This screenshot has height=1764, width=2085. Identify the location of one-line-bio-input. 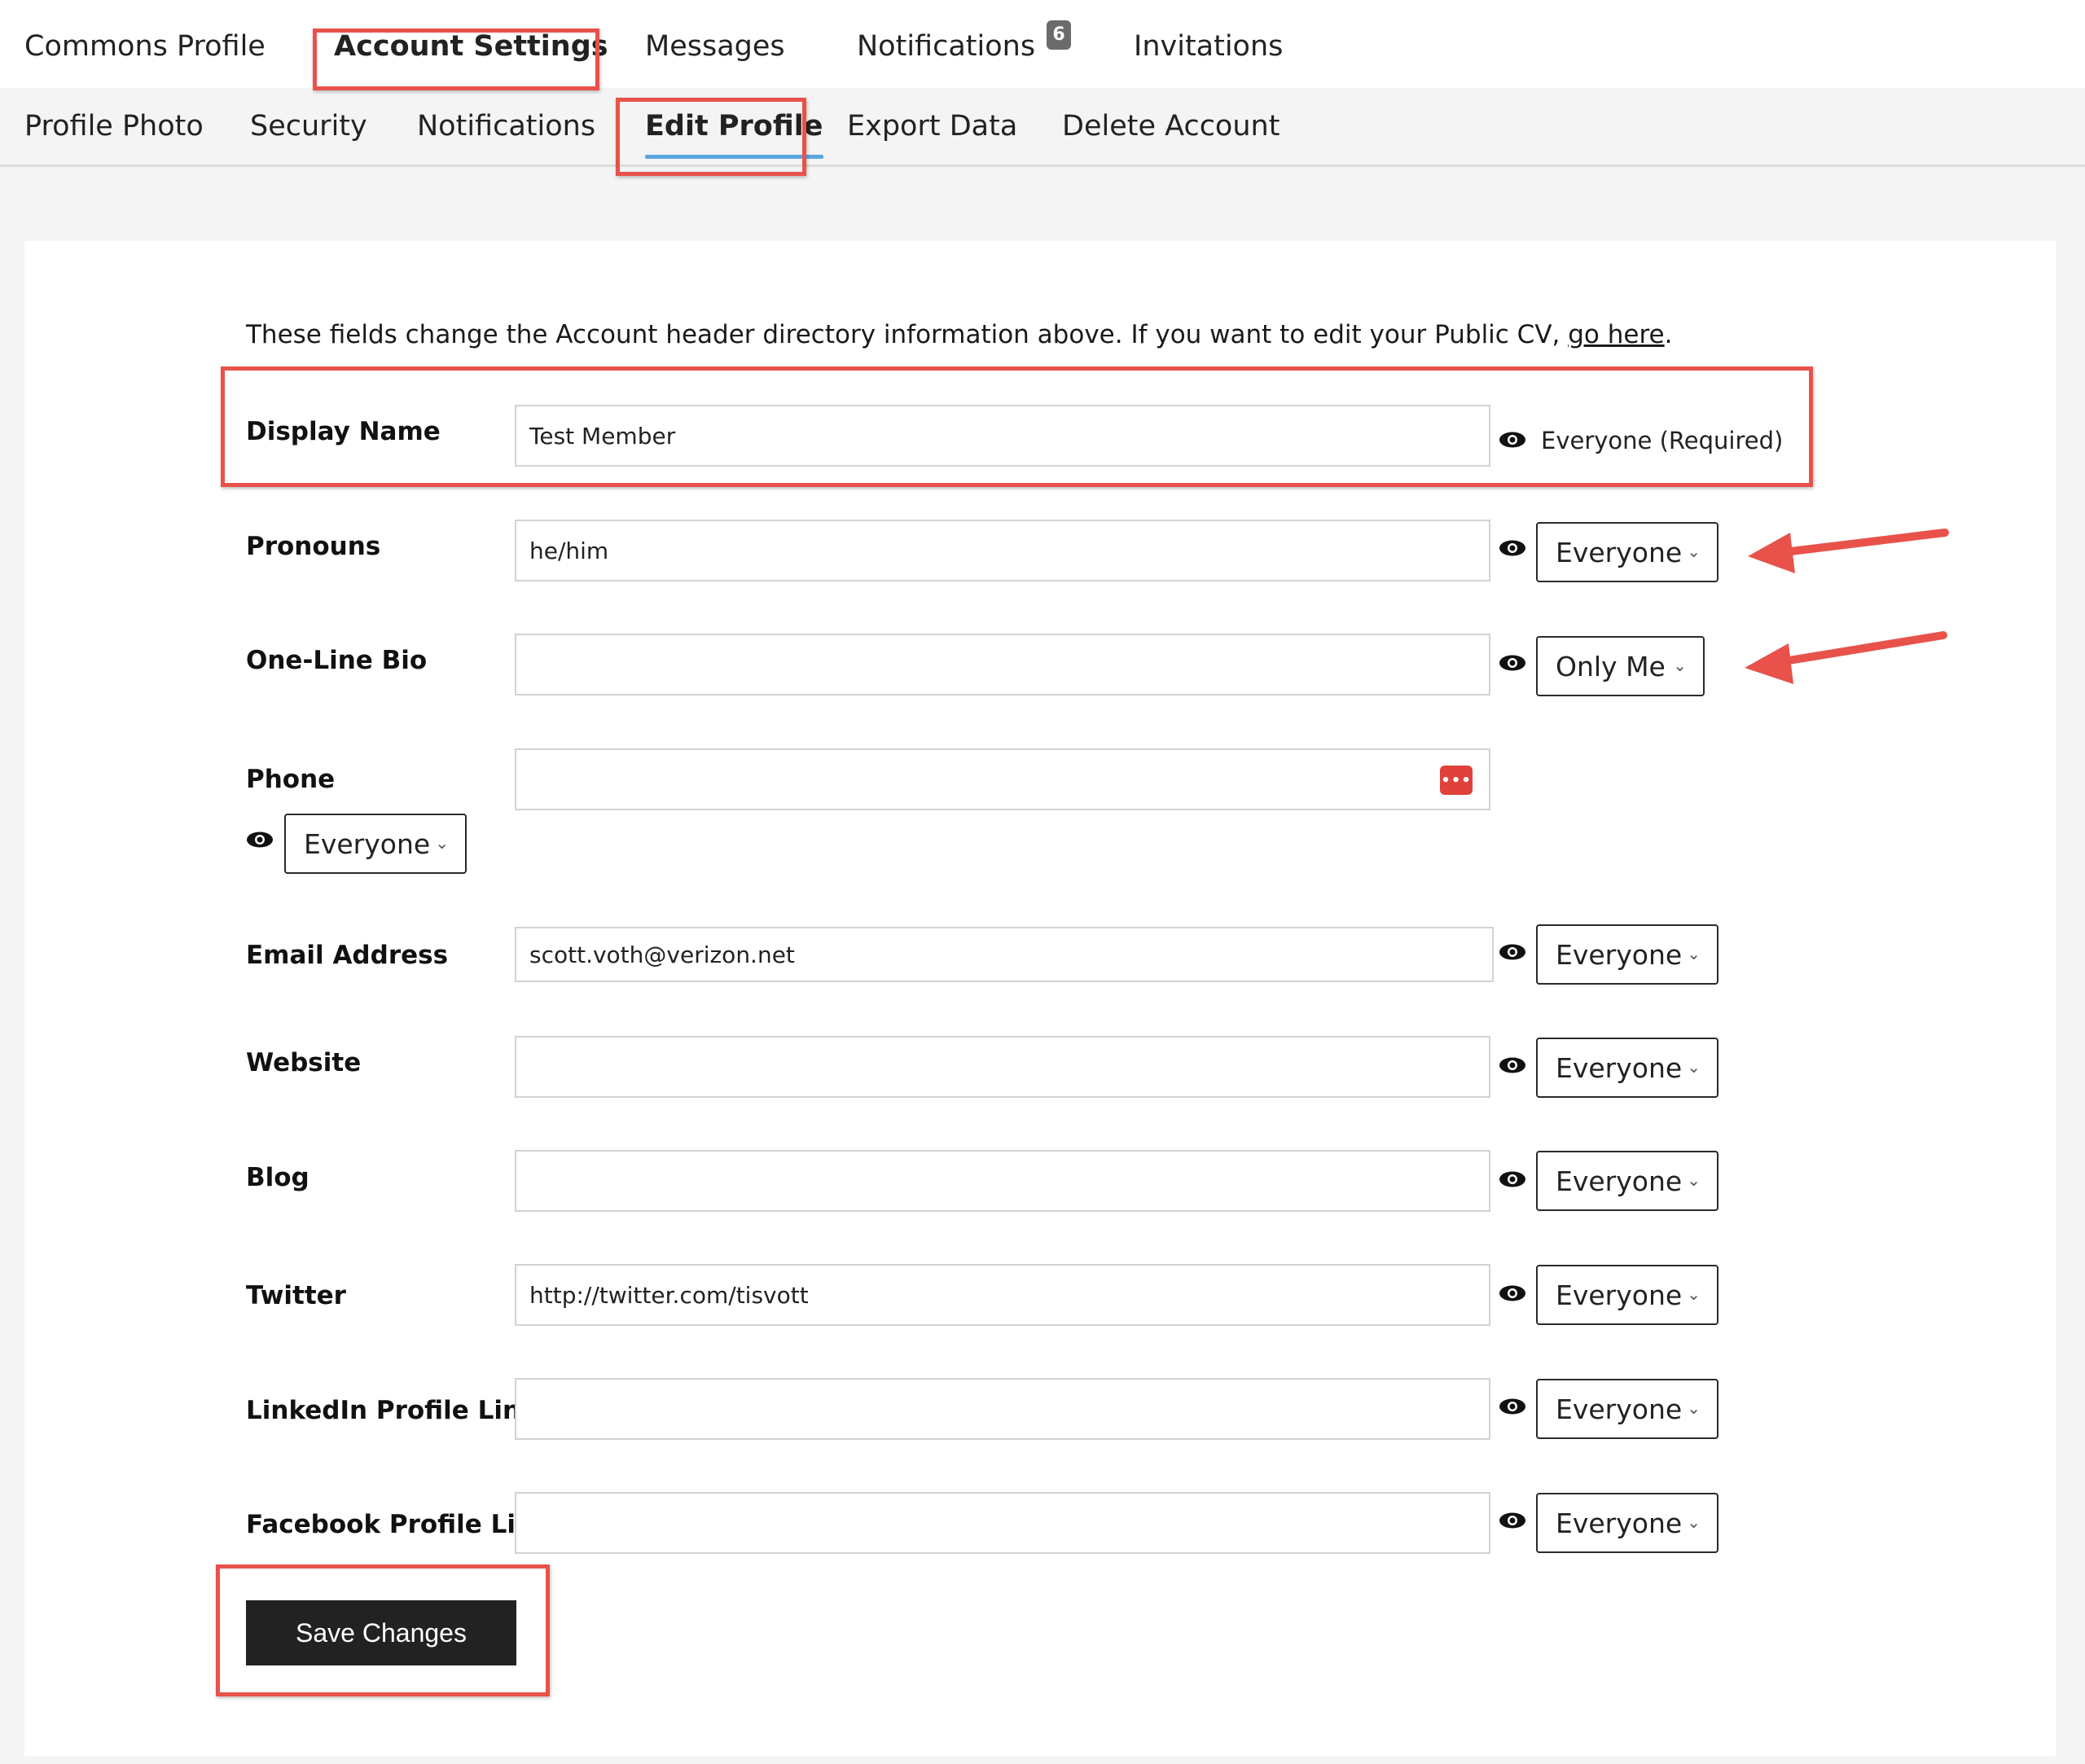
(1002, 665).